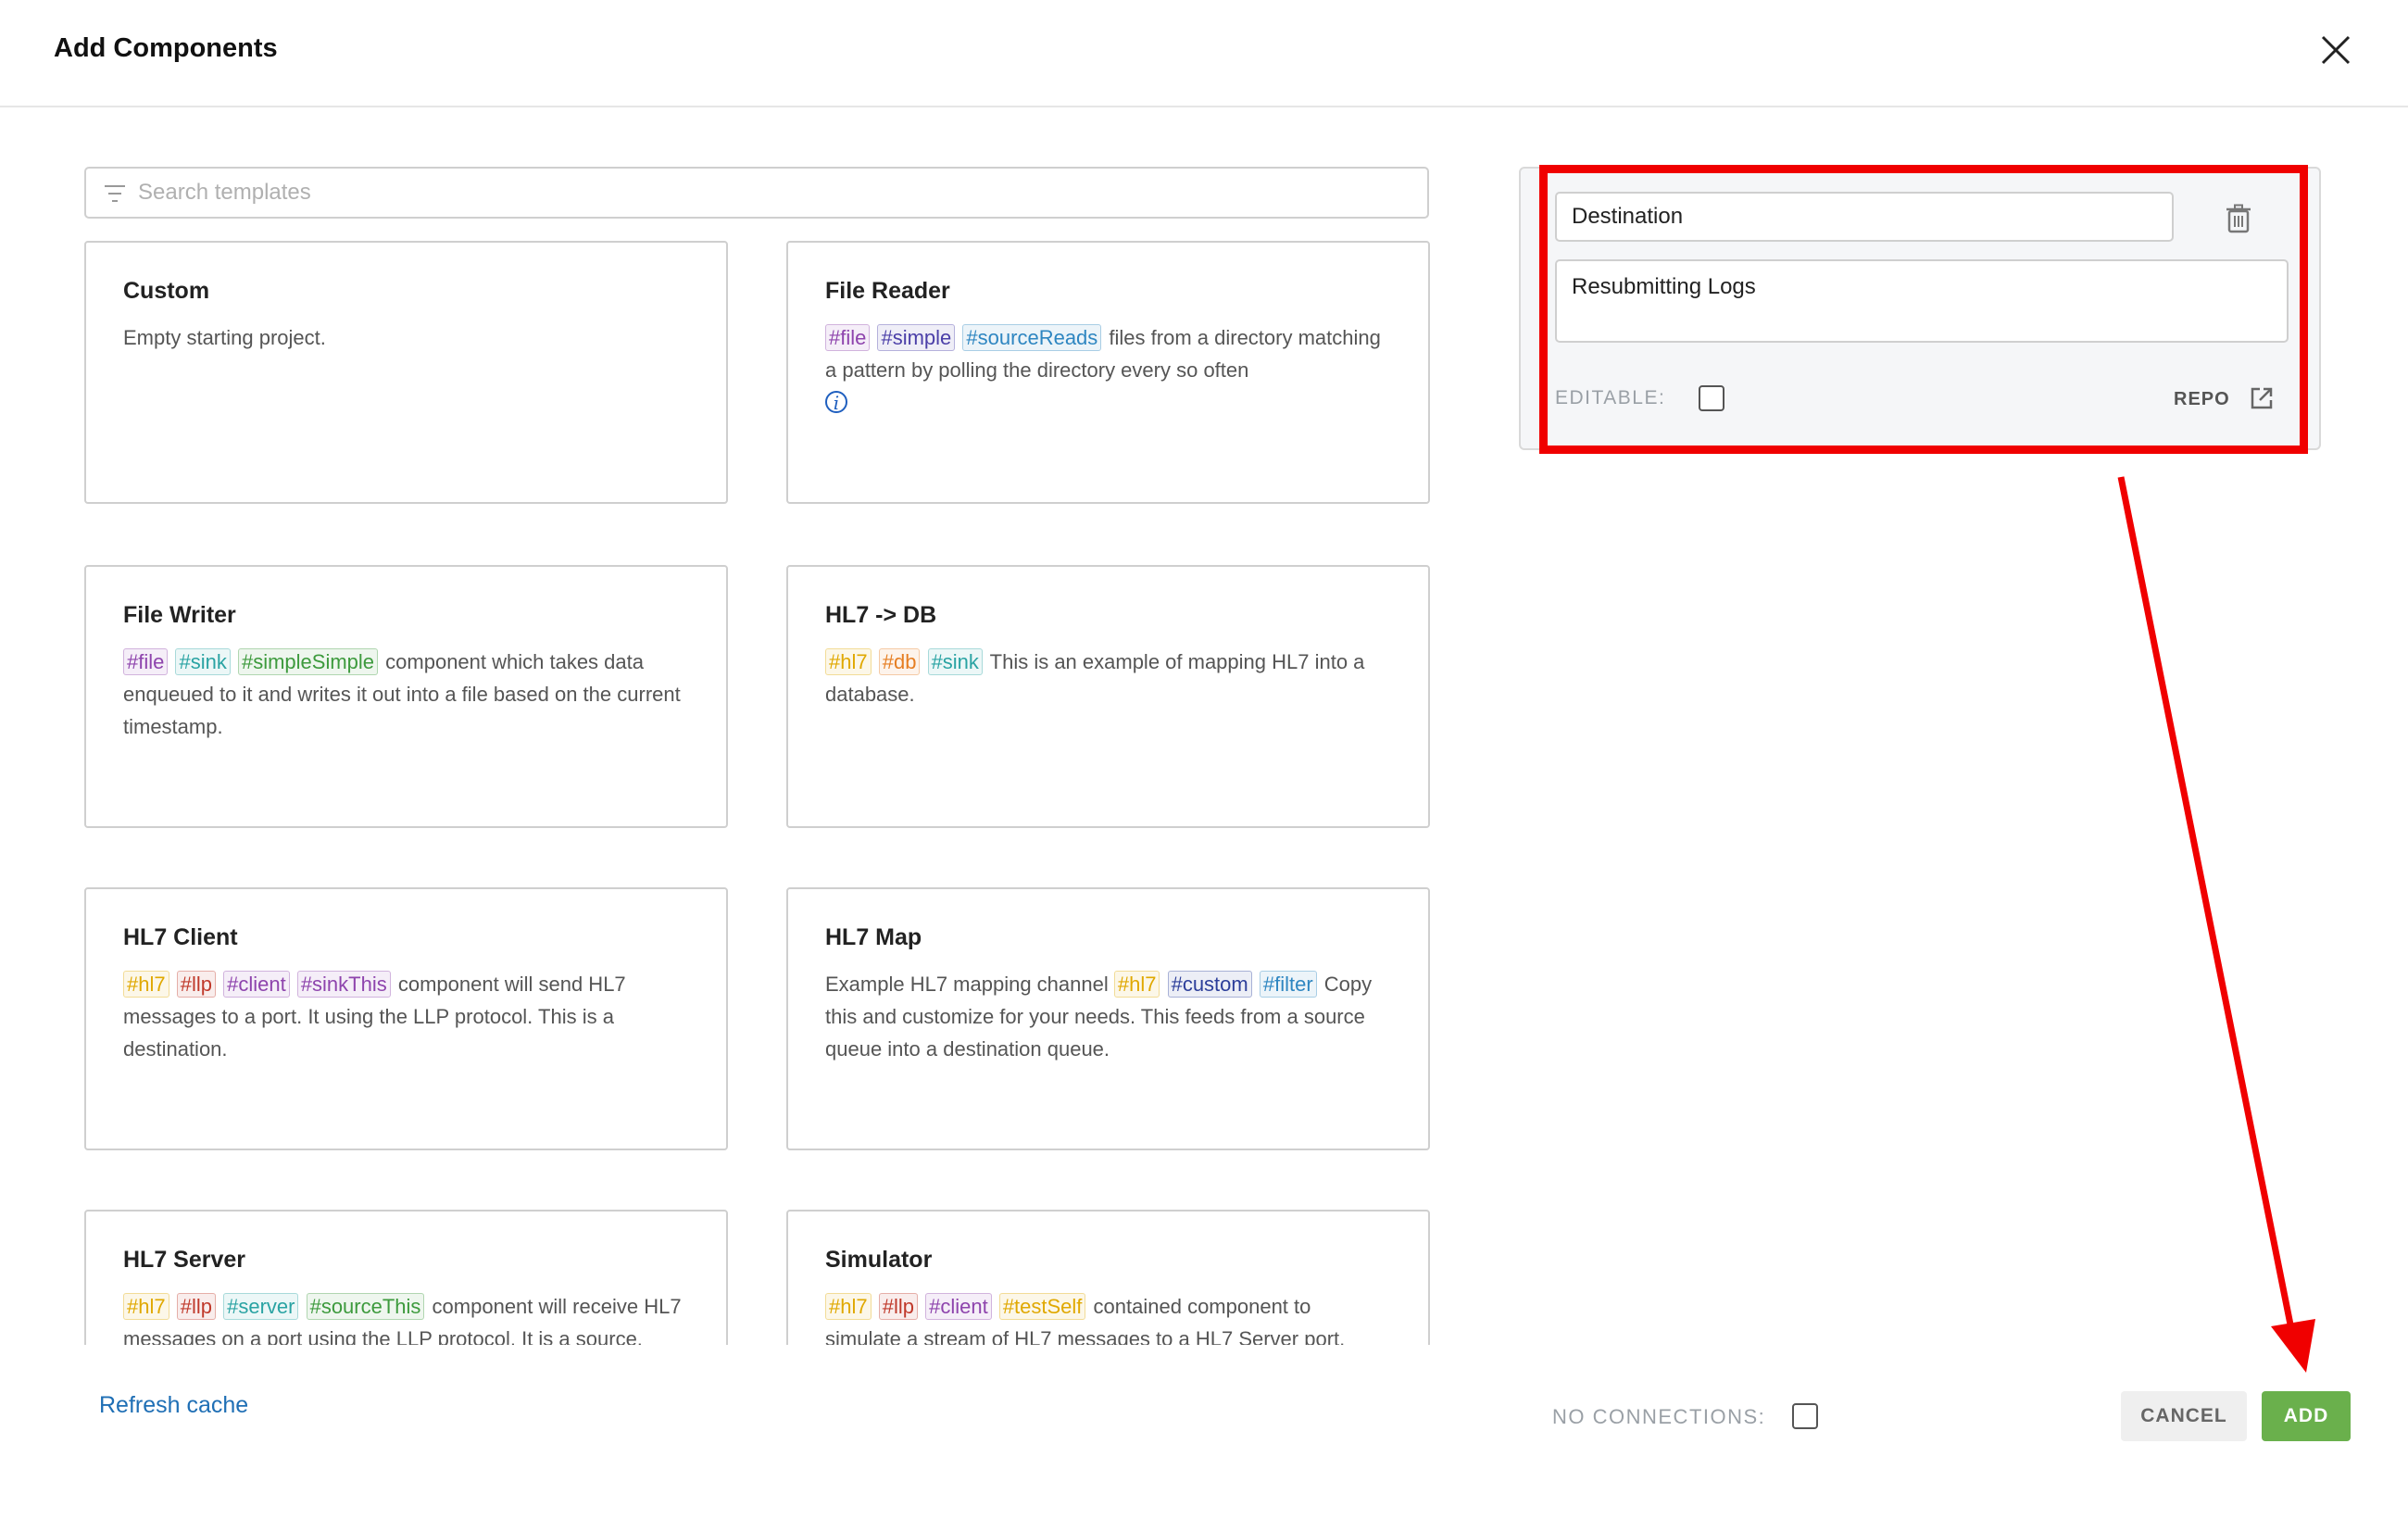 The height and width of the screenshot is (1519, 2408). Describe the element at coordinates (184, 1260) in the screenshot. I see `card-title: HL7 Server` at that location.